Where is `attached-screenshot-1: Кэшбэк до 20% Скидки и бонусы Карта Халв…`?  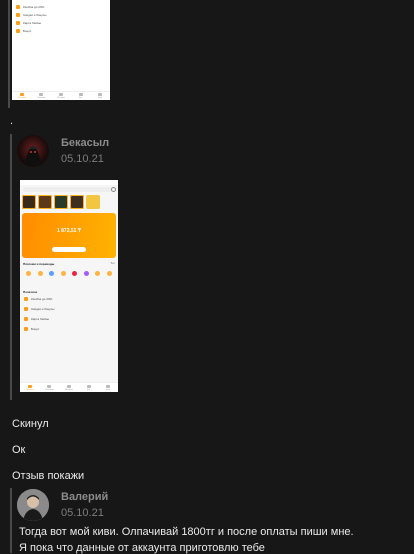 attached-screenshot-1: Кэшбэк до 20% Скидки и бонусы Карта Халв… is located at coordinates (61, 50).